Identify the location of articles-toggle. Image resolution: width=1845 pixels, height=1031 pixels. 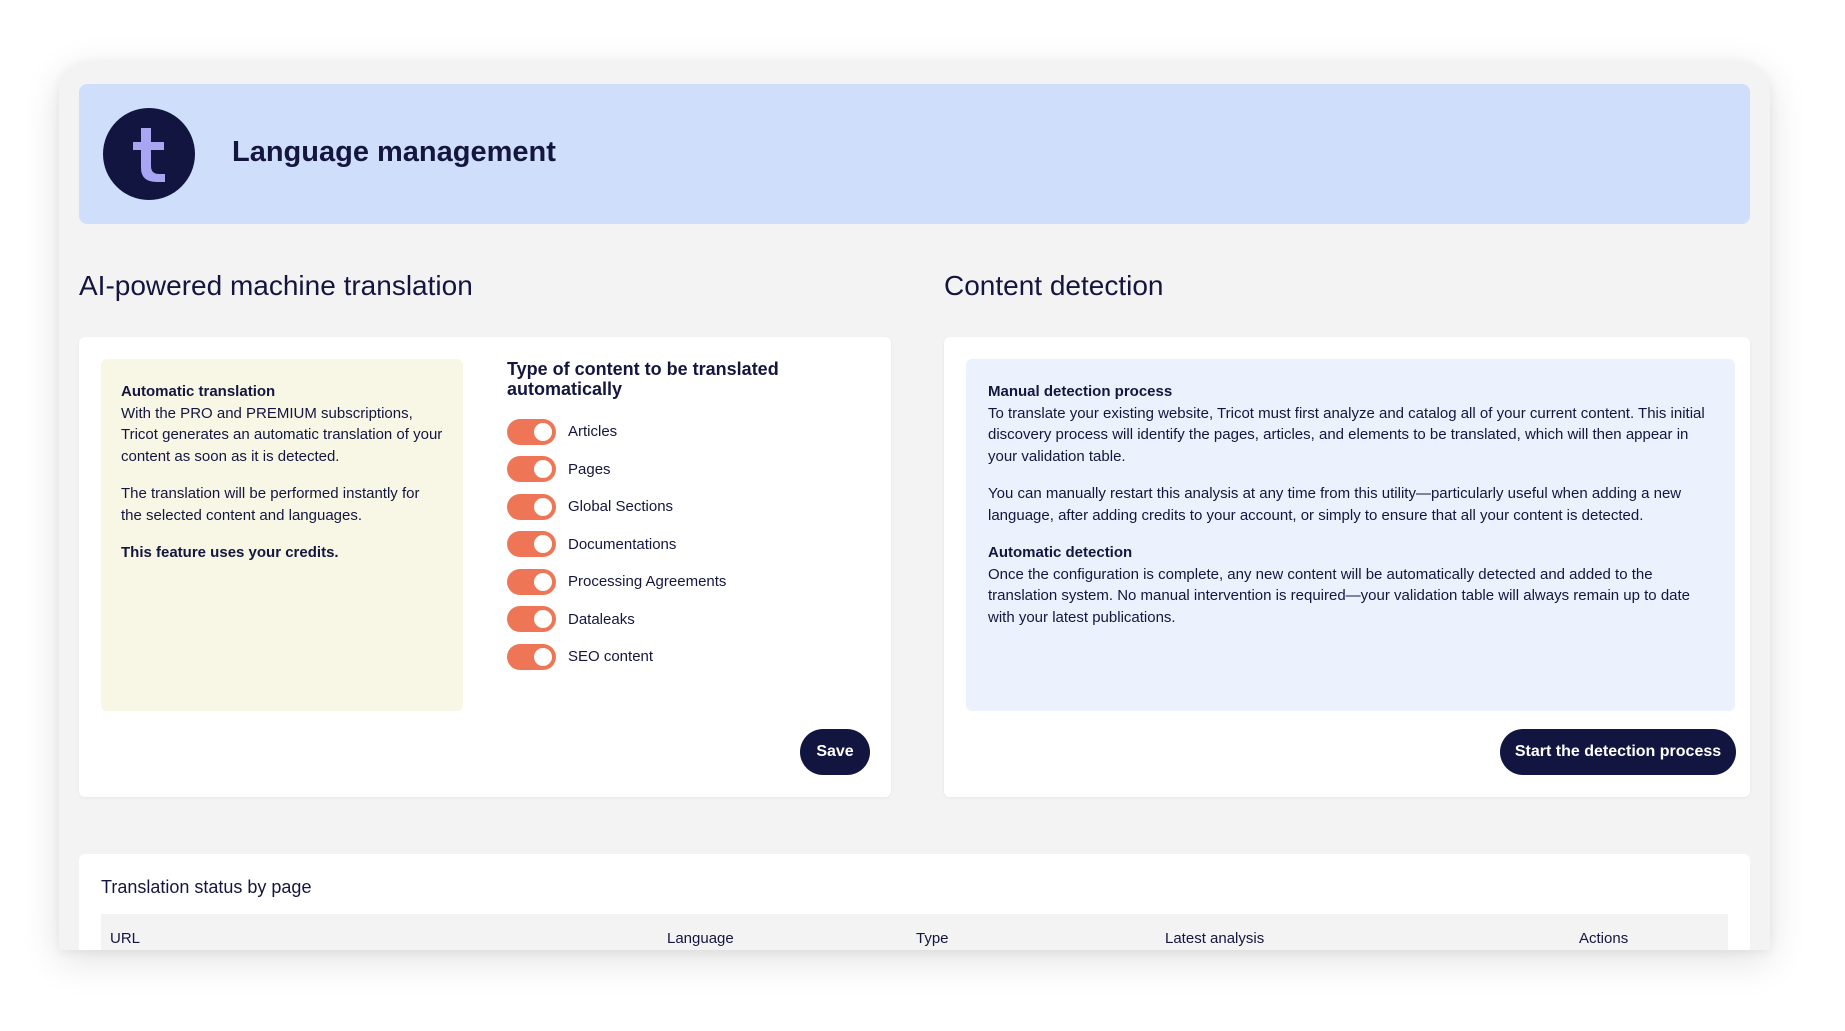
(531, 431).